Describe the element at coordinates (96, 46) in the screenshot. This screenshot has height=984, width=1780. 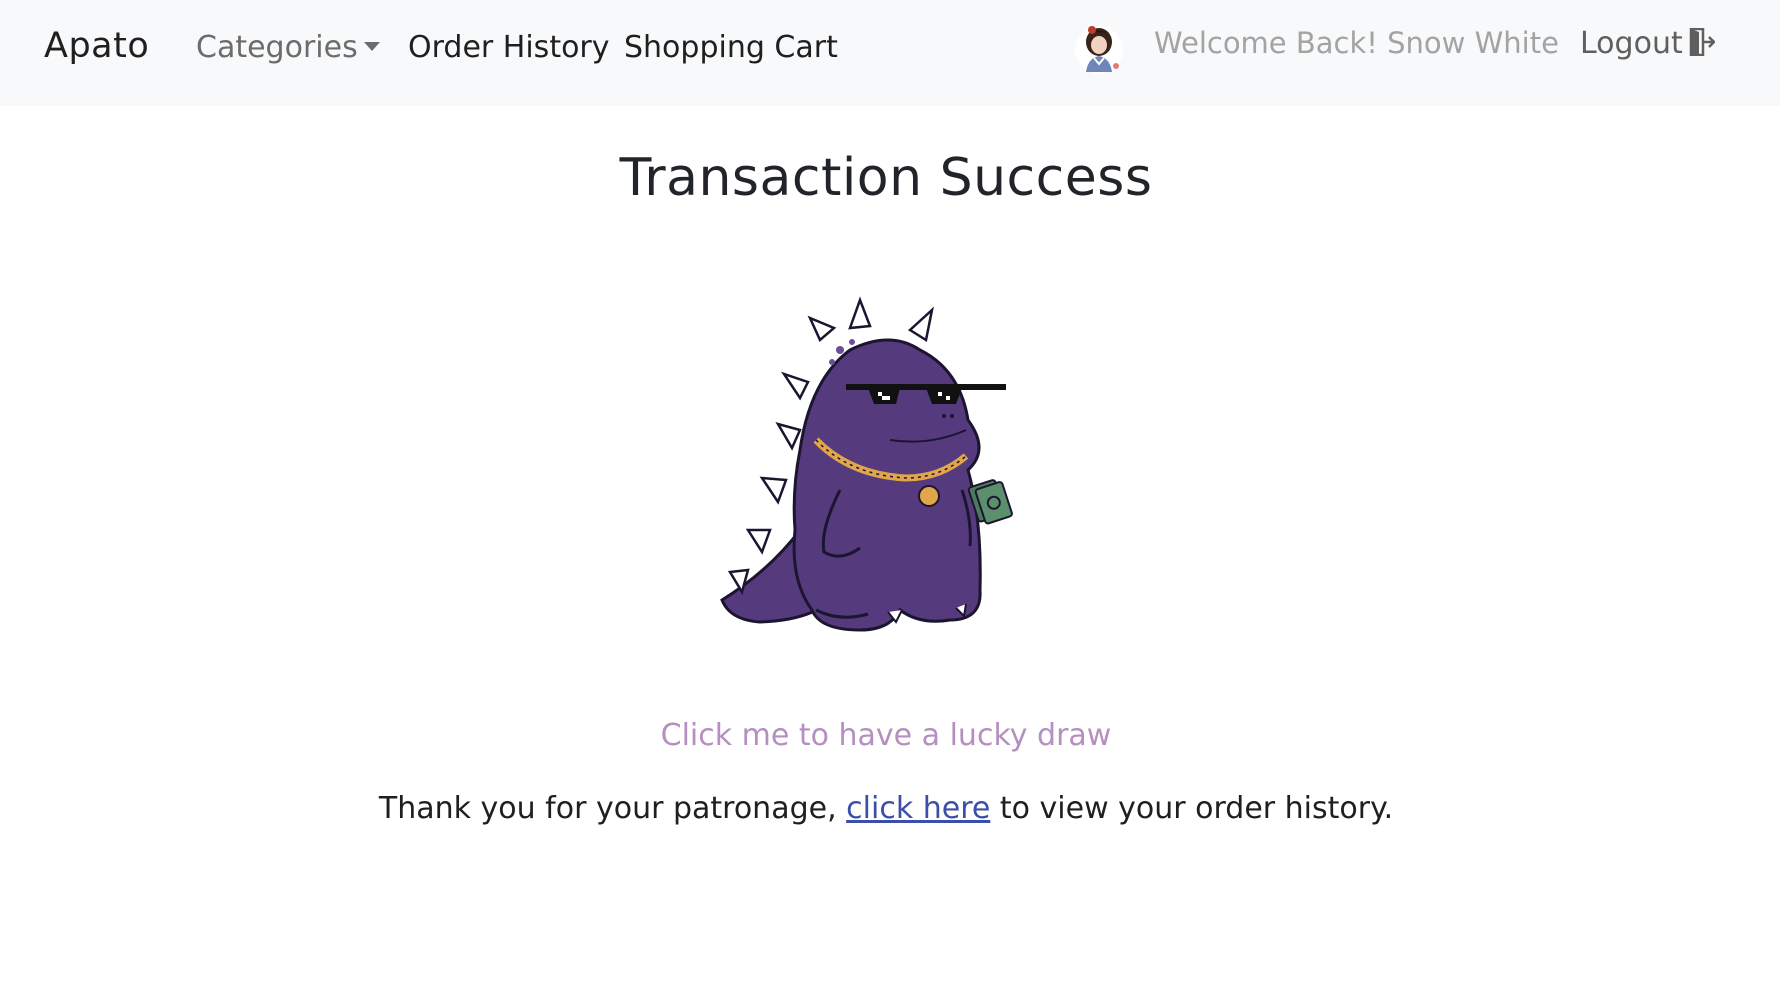
I see `brand-logo: Apato` at that location.